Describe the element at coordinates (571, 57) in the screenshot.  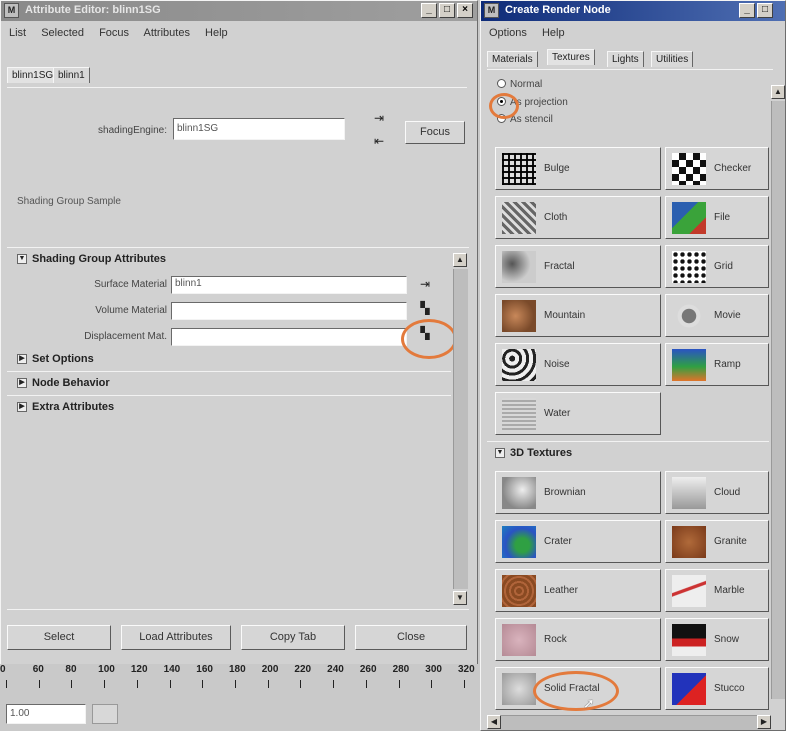
I see `tab-textures: Textures` at that location.